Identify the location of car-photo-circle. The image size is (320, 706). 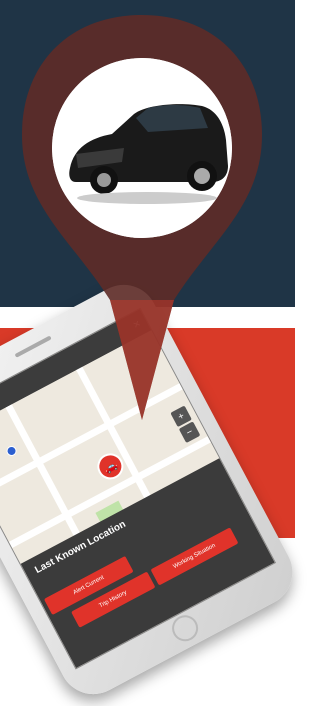
(142, 148).